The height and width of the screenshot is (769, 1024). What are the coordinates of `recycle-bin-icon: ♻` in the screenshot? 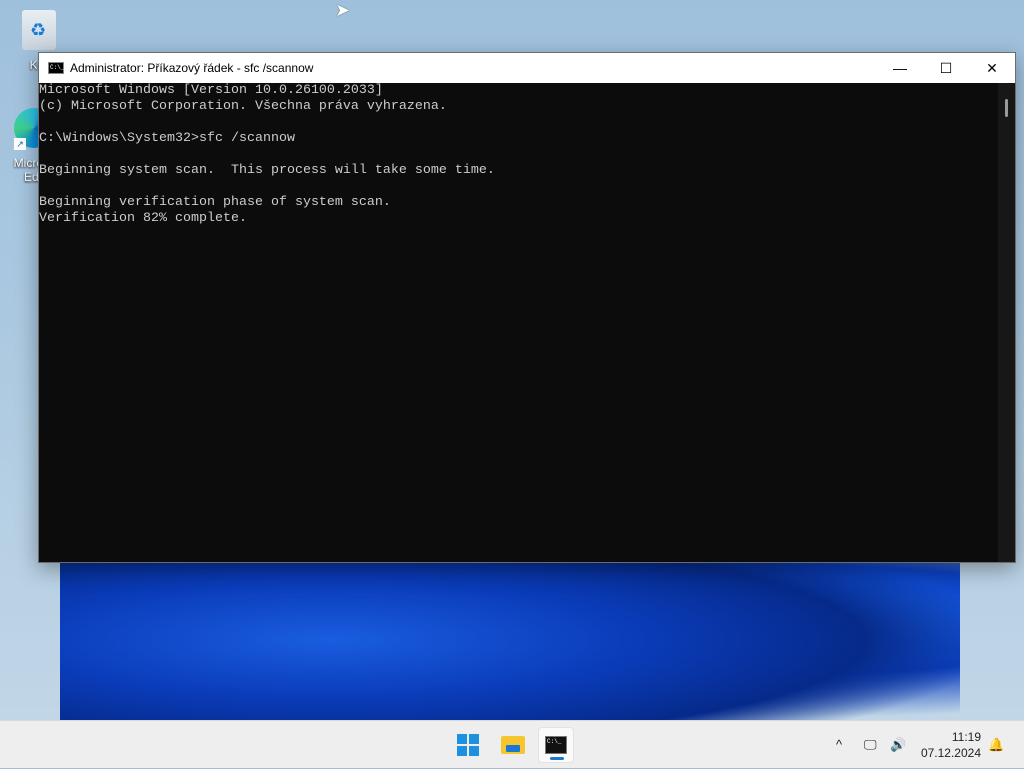 It's located at (39, 30).